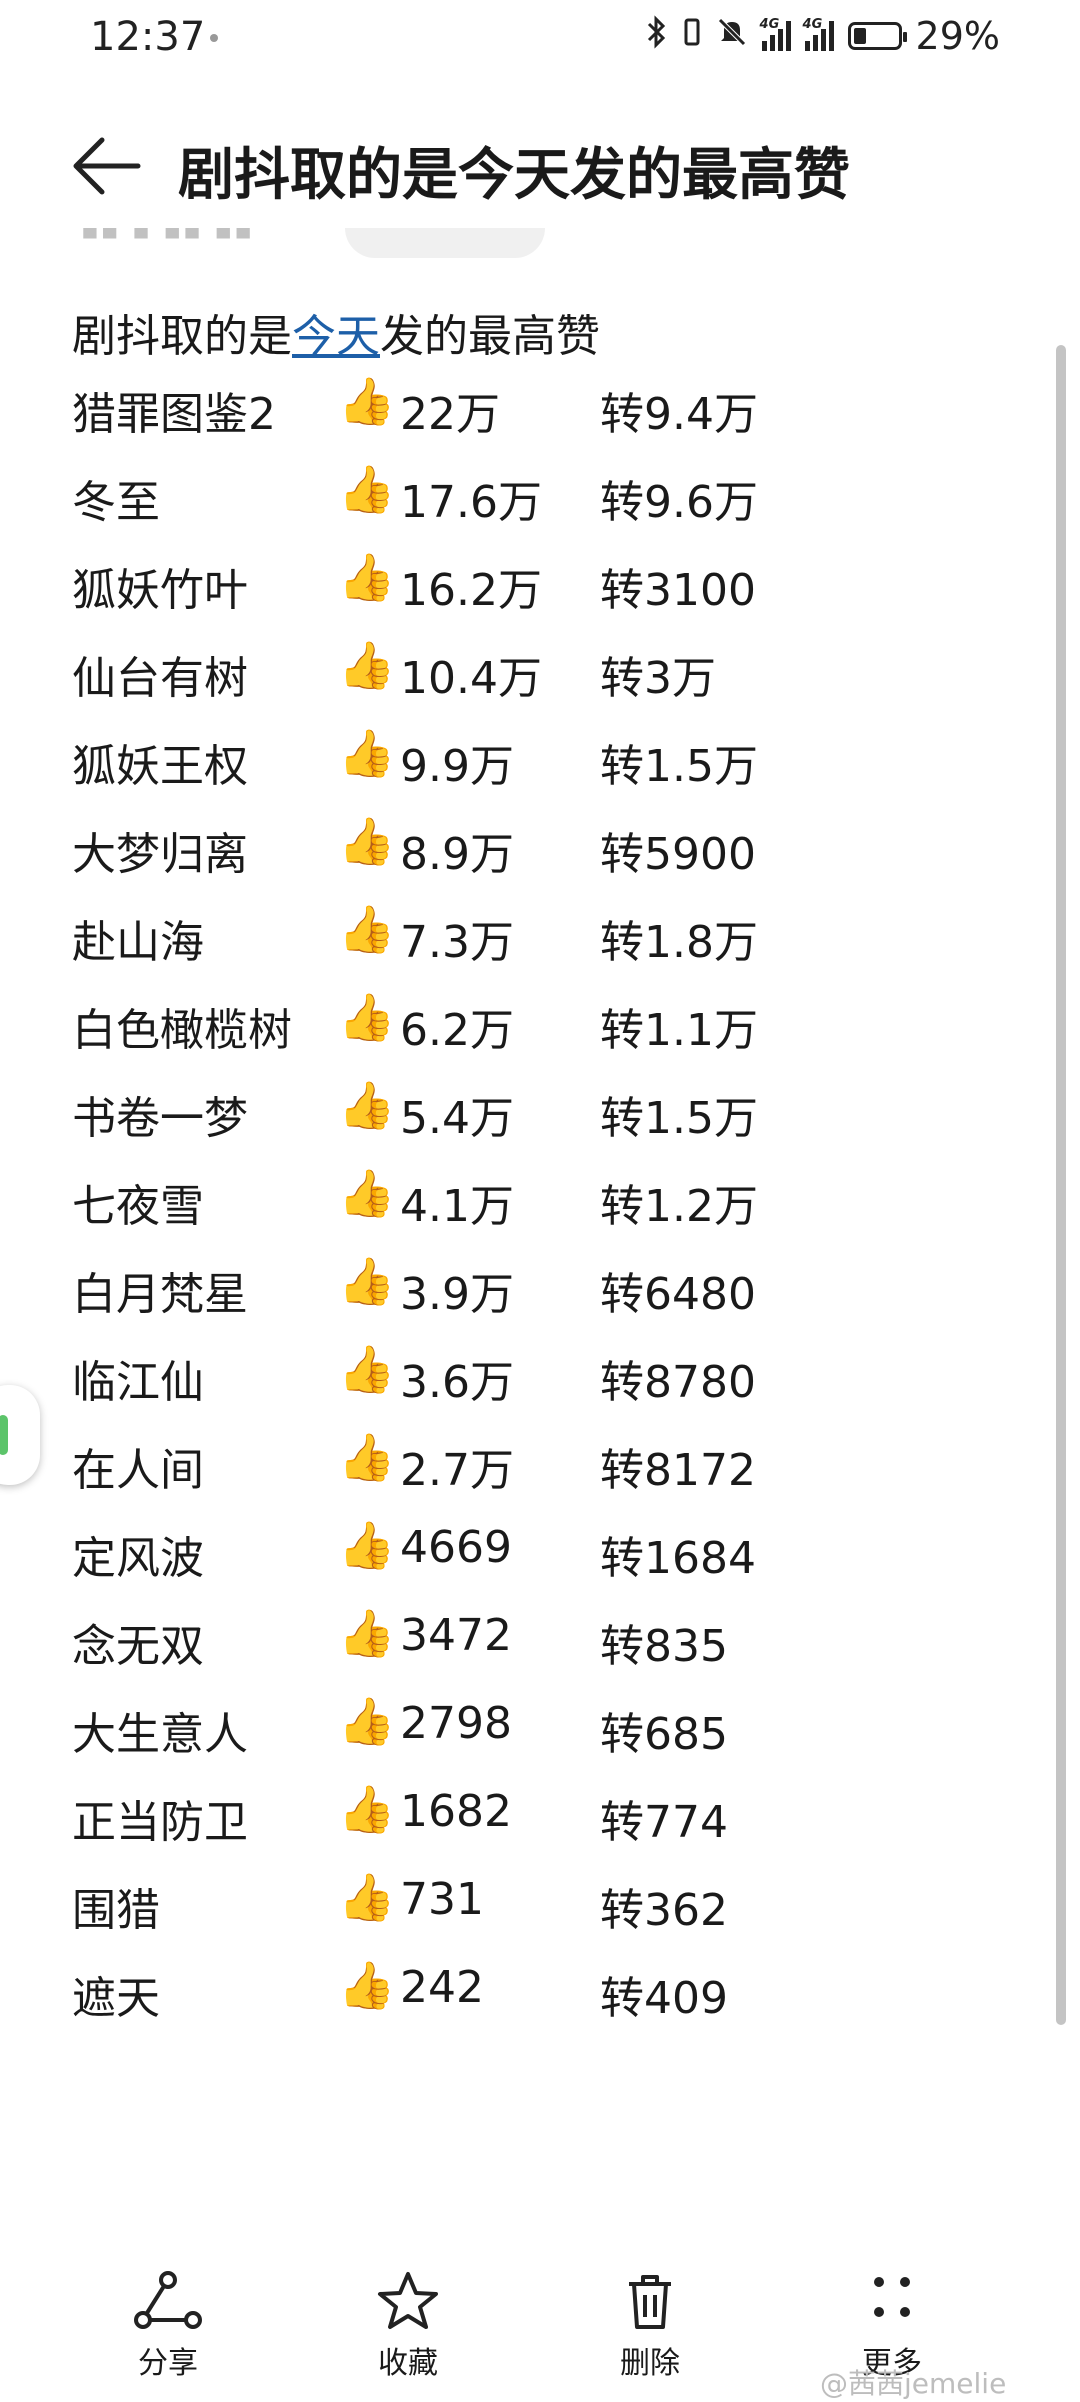 The width and height of the screenshot is (1080, 2402). What do you see at coordinates (877, 36) in the screenshot?
I see `battery-icon` at bounding box center [877, 36].